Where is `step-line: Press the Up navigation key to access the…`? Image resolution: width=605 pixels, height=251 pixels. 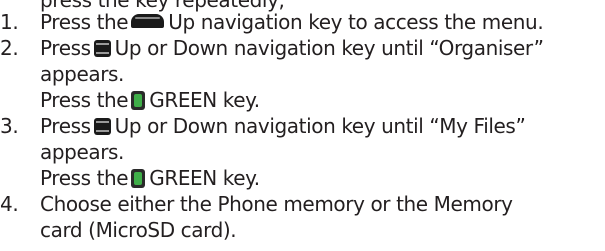 step-line: Press the Up navigation key to access the… is located at coordinates (322, 22).